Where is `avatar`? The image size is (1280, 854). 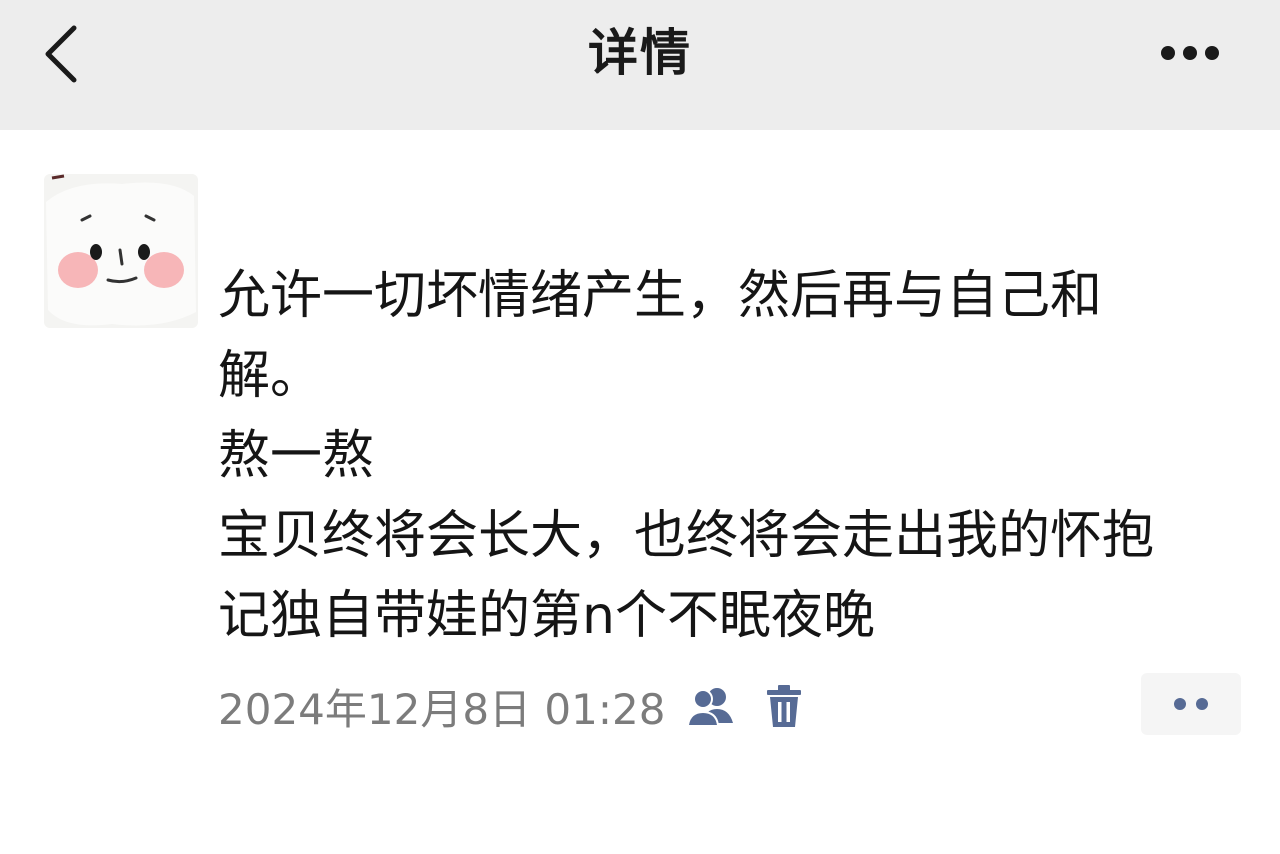 avatar is located at coordinates (121, 251).